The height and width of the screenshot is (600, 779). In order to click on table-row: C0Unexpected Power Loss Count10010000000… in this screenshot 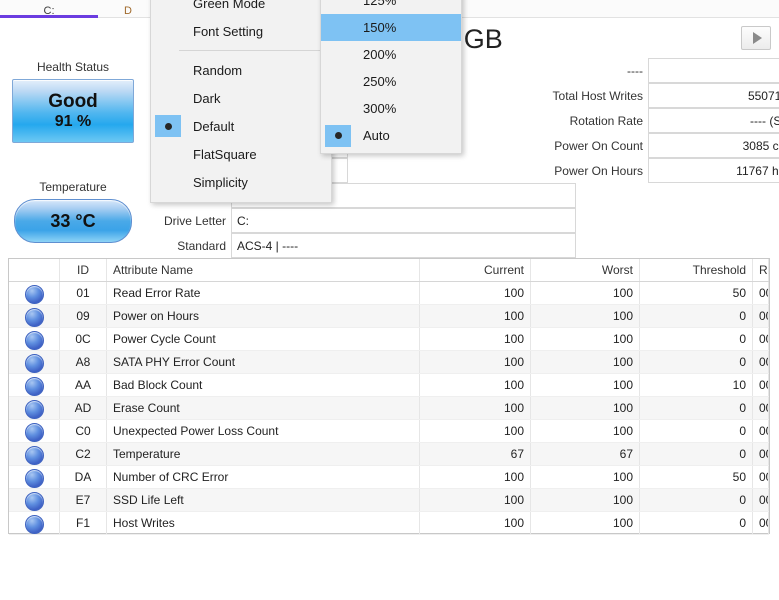, I will do `click(389, 431)`.